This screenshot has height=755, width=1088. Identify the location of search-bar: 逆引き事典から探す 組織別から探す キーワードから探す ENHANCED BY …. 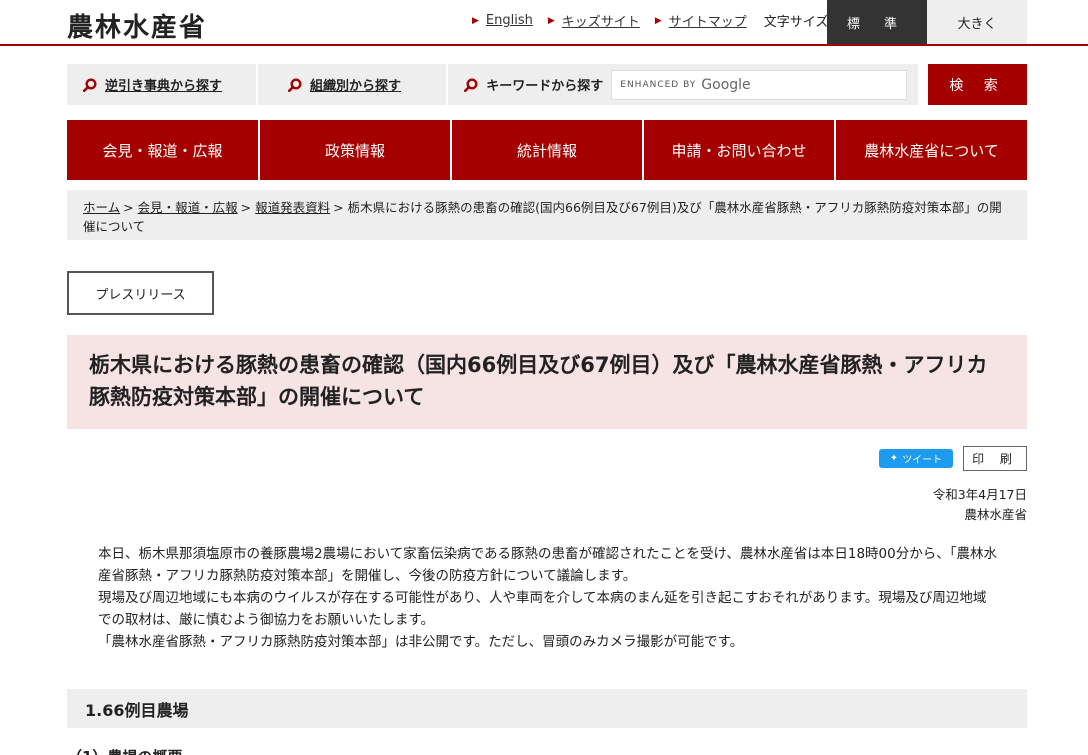
(547, 84).